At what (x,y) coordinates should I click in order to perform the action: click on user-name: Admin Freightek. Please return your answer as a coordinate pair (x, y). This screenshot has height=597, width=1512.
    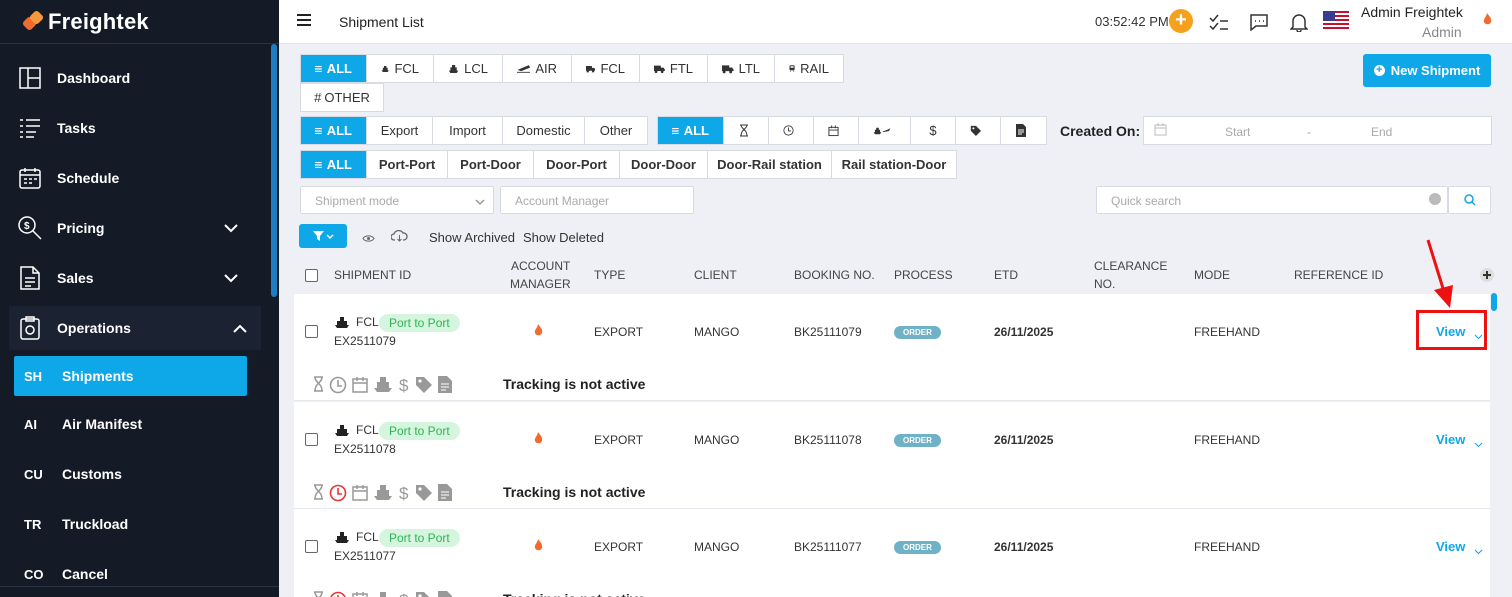
    Looking at the image, I should click on (1412, 12).